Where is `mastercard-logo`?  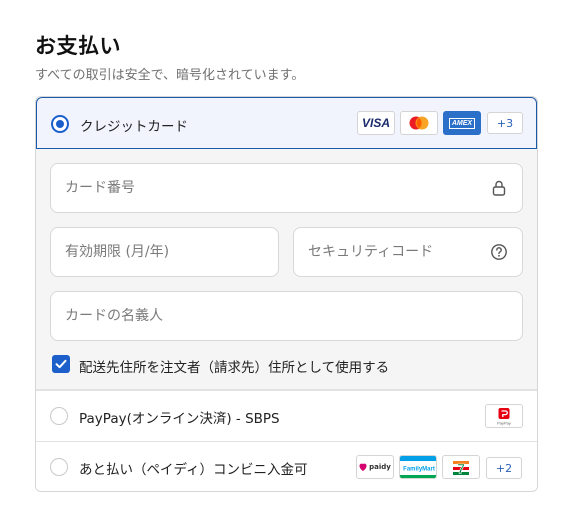
mastercard-logo is located at coordinates (419, 123).